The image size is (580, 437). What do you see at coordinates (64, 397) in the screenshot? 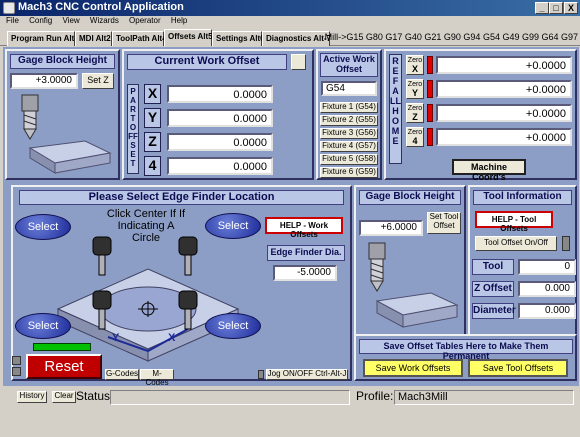
I see `clear-button: Clear` at bounding box center [64, 397].